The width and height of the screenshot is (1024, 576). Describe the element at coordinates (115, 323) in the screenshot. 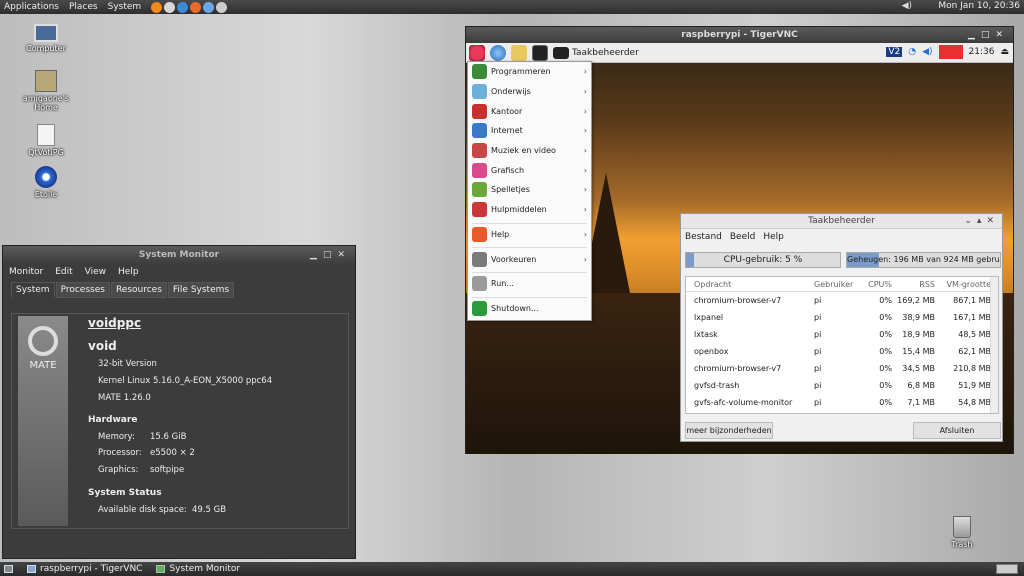

I see `hostname: voidppc` at that location.